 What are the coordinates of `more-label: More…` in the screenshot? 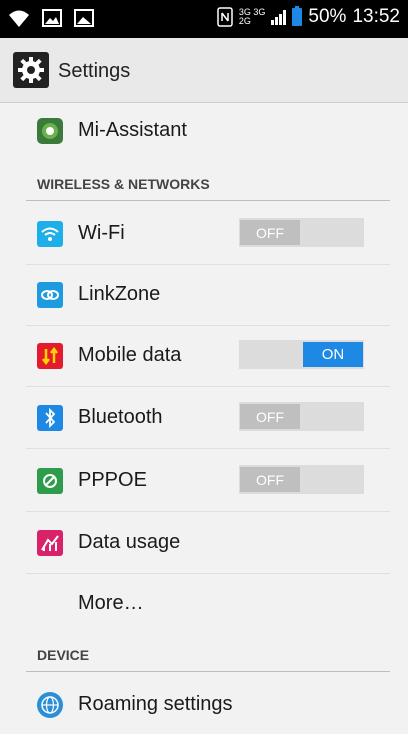 It's located at (111, 603).